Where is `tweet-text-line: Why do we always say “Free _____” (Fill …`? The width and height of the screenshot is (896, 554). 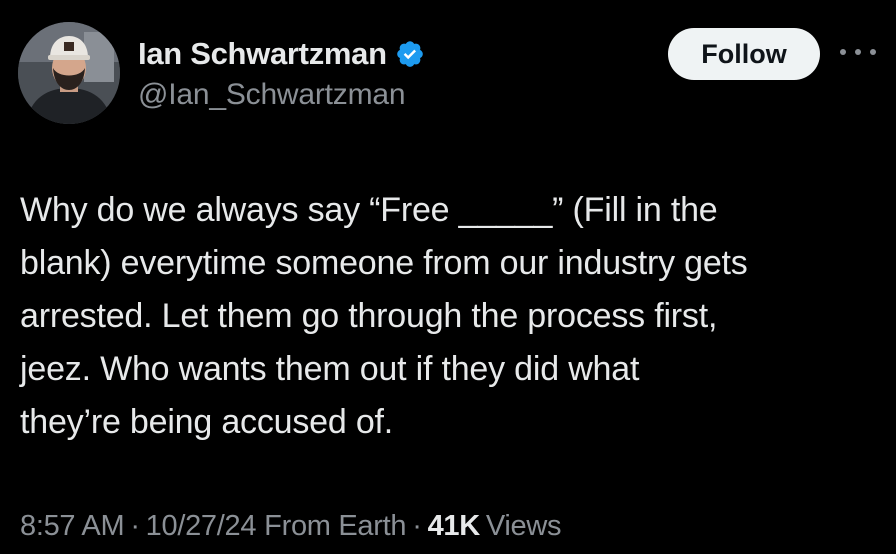
tweet-text-line: Why do we always say “Free _____” (Fill … is located at coordinates (369, 210).